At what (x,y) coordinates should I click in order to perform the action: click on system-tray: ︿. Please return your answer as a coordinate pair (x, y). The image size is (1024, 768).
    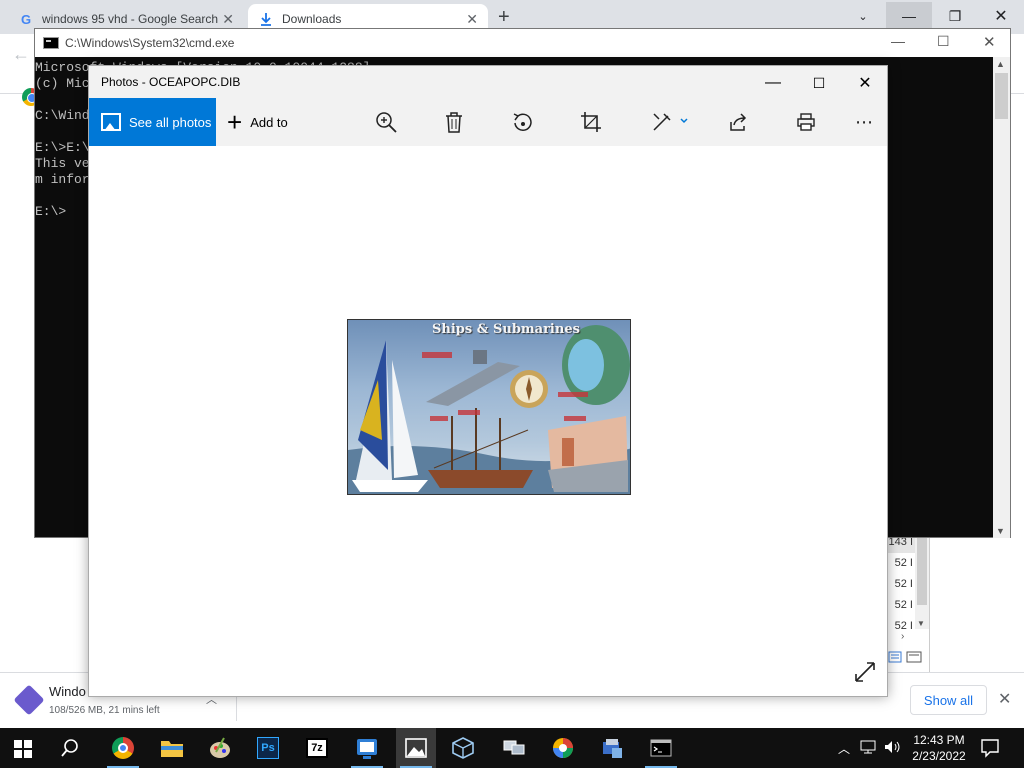
    Looking at the image, I should click on (870, 748).